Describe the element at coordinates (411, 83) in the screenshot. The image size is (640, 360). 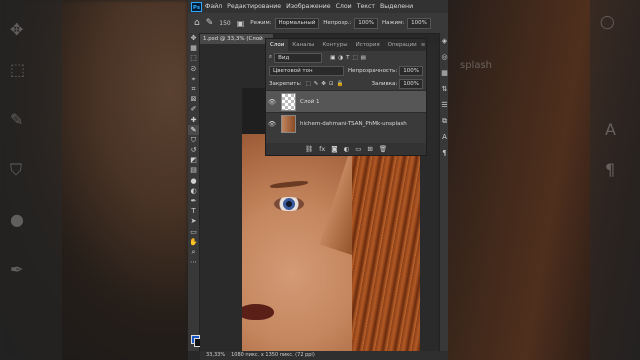
I see `fill-field: 100%` at that location.